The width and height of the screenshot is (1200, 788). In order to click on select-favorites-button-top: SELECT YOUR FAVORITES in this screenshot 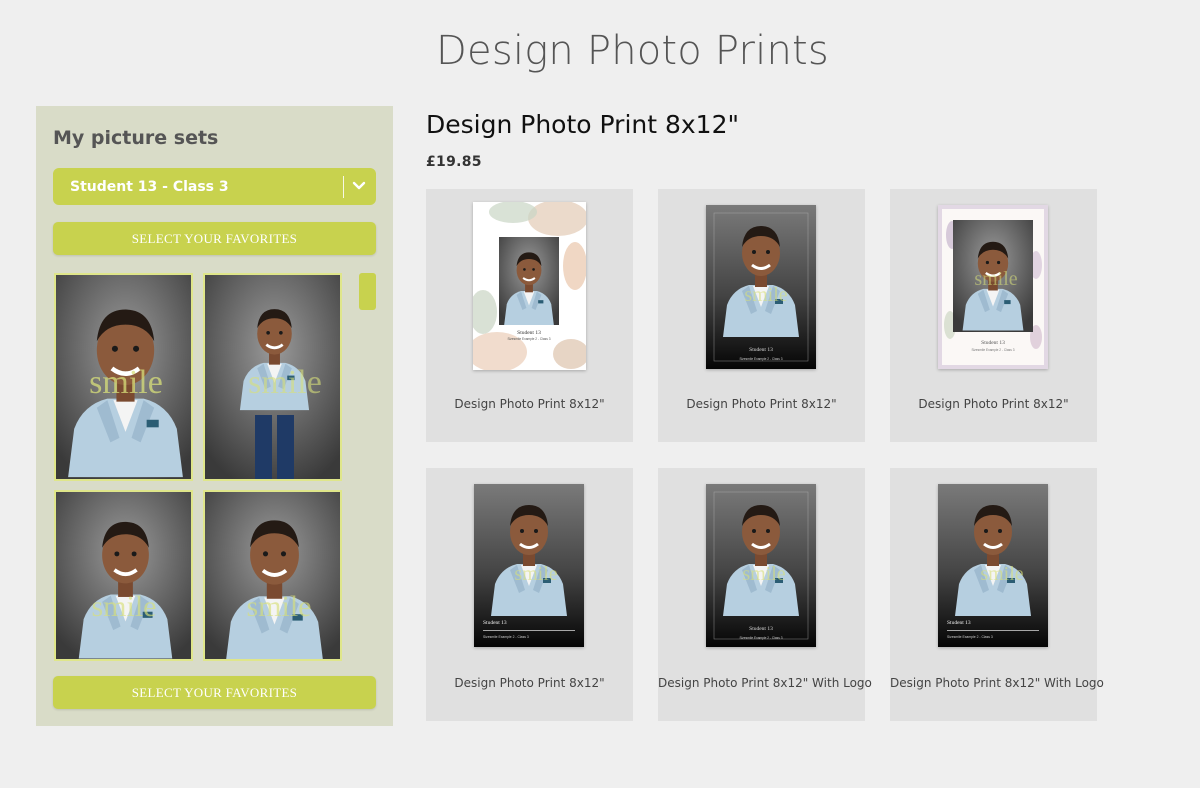, I will do `click(214, 238)`.